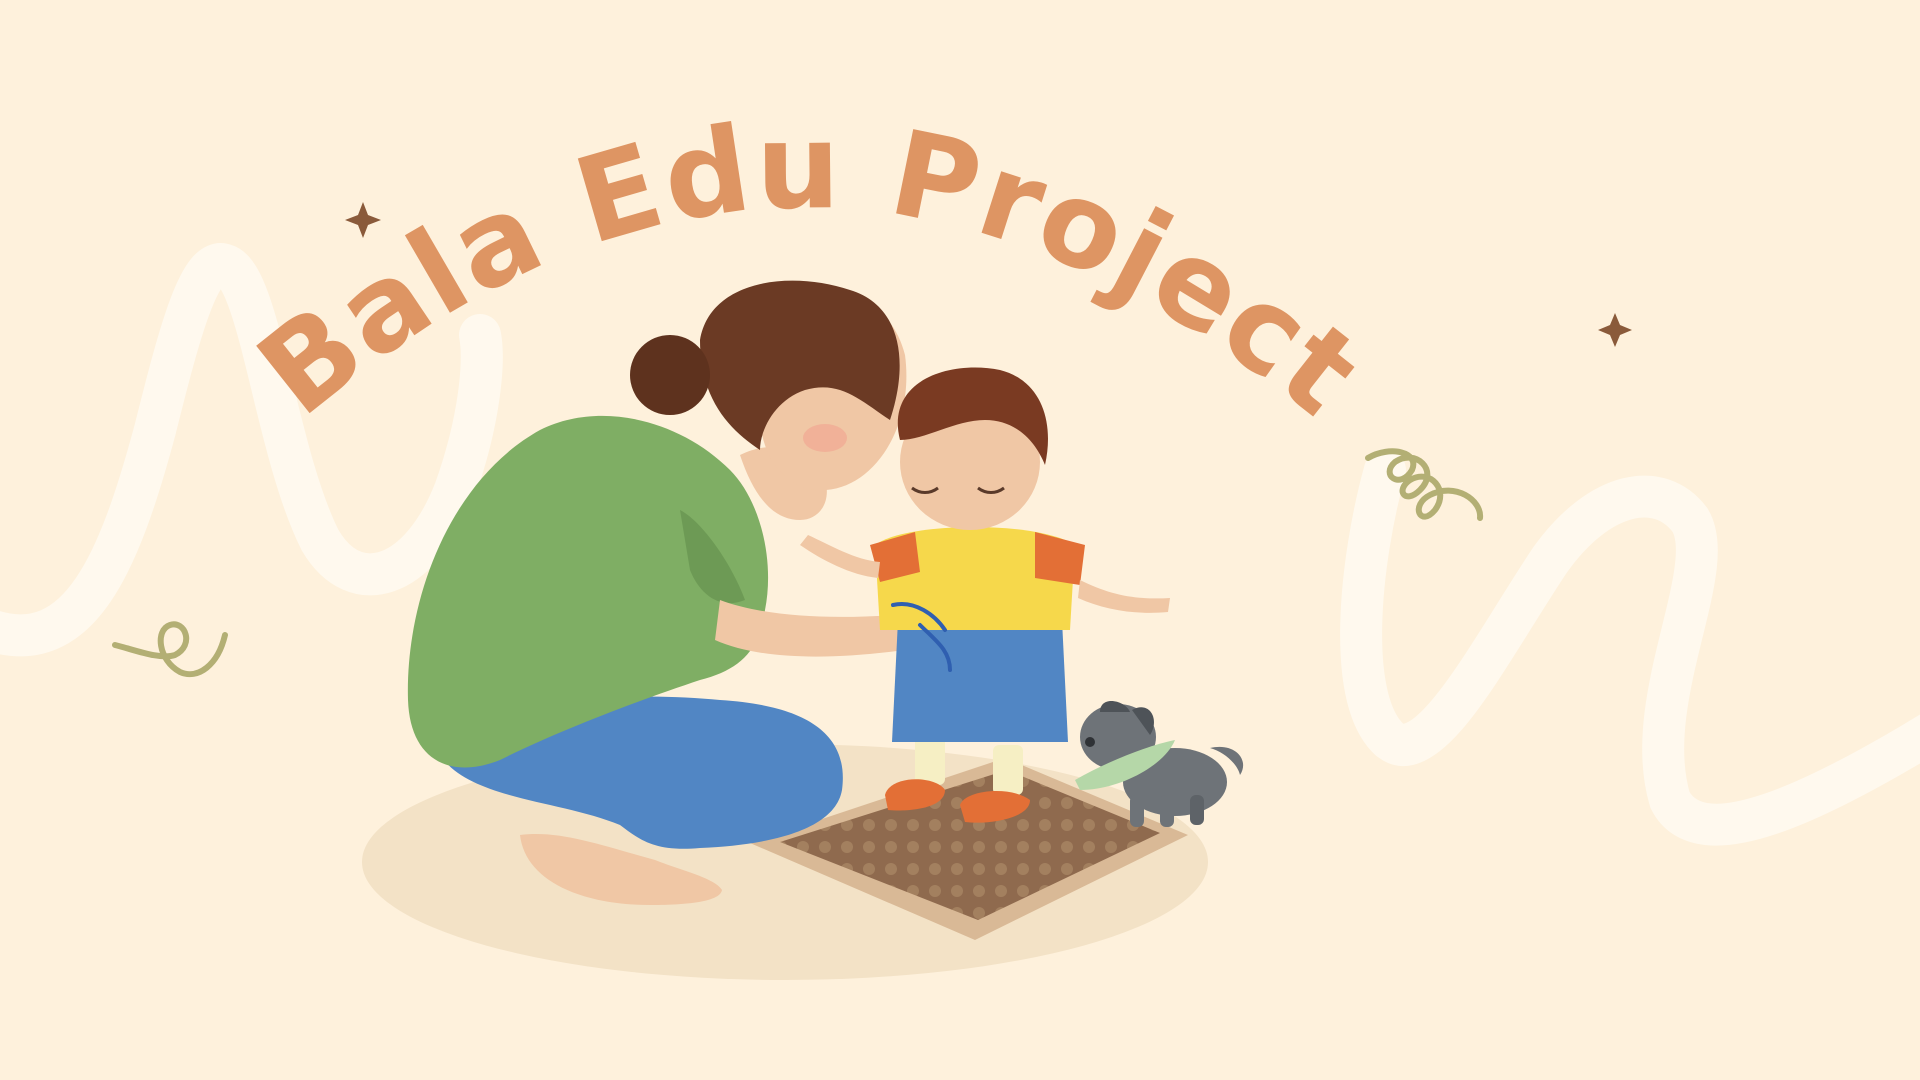 The width and height of the screenshot is (1920, 1080). Describe the element at coordinates (1630, 647) in the screenshot. I see `right-squiggle-decoration` at that location.